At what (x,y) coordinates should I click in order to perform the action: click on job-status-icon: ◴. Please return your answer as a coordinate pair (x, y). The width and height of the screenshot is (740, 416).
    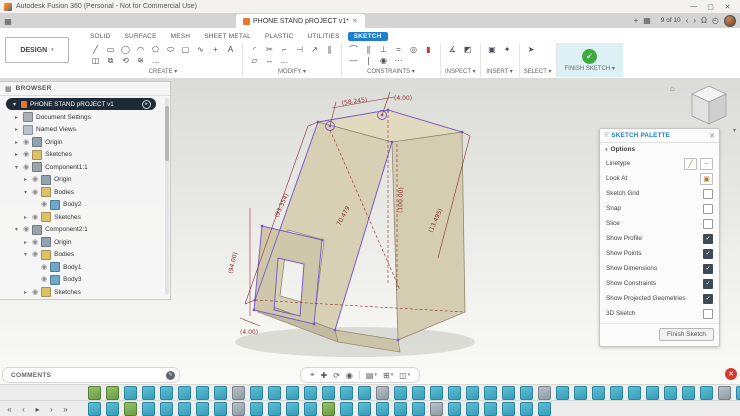
    Looking at the image, I should click on (715, 20).